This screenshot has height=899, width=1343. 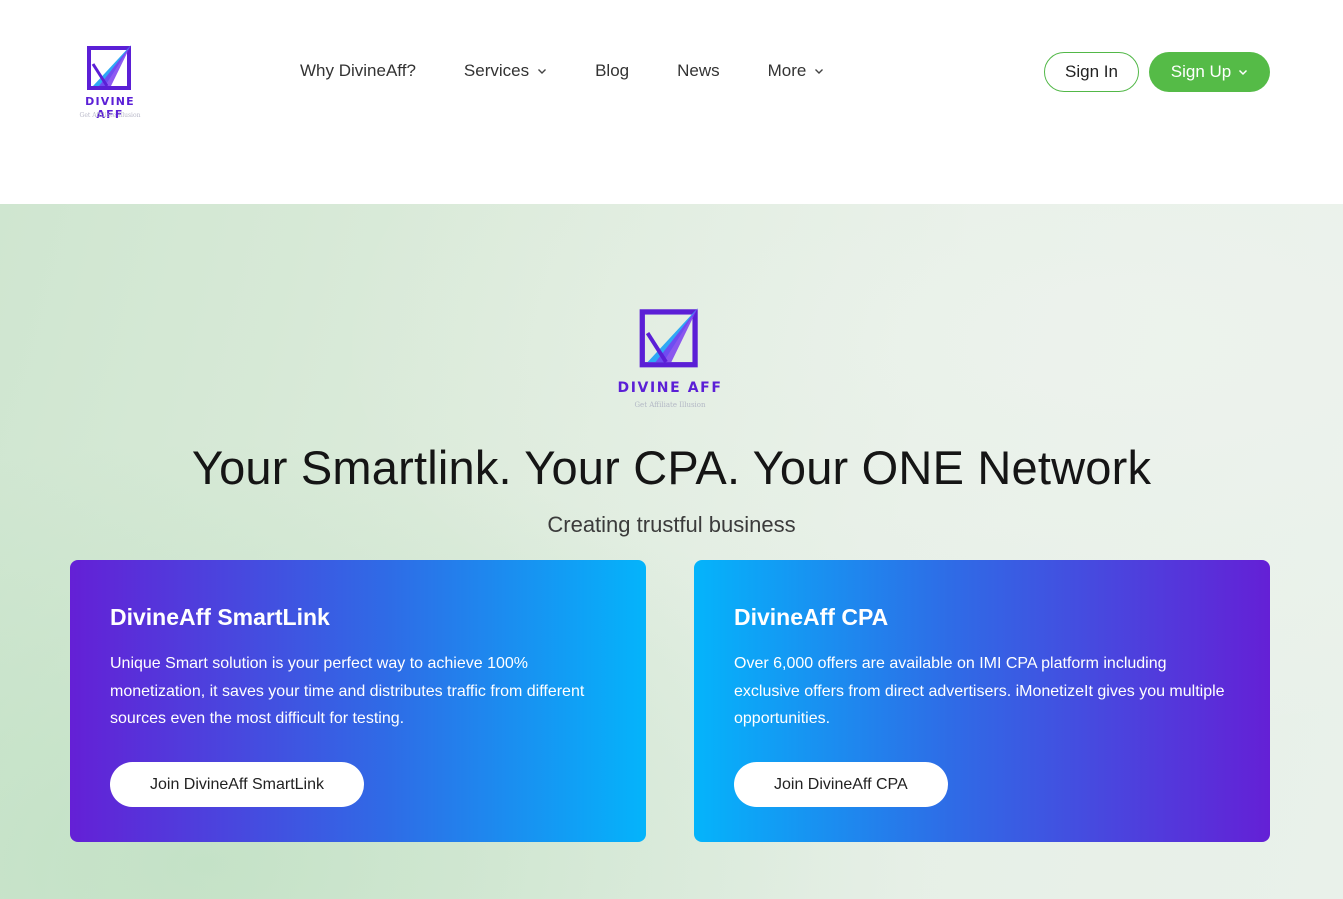 I want to click on sign-in-button: Sign In, so click(x=1091, y=72).